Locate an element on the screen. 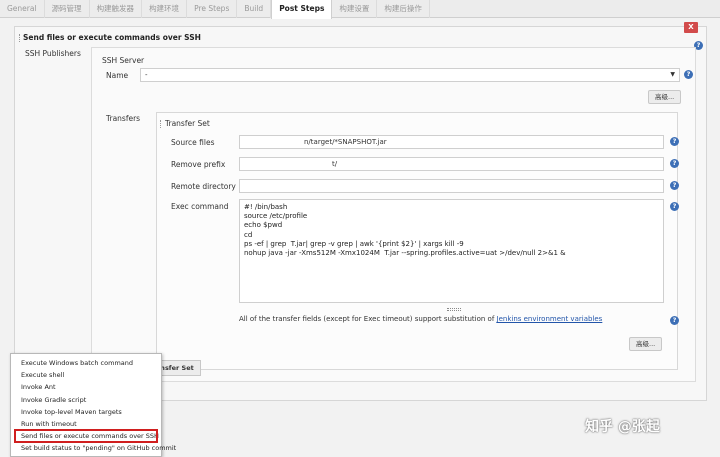 Image resolution: width=720 pixels, height=457 pixels. close-builder-button: X is located at coordinates (691, 27).